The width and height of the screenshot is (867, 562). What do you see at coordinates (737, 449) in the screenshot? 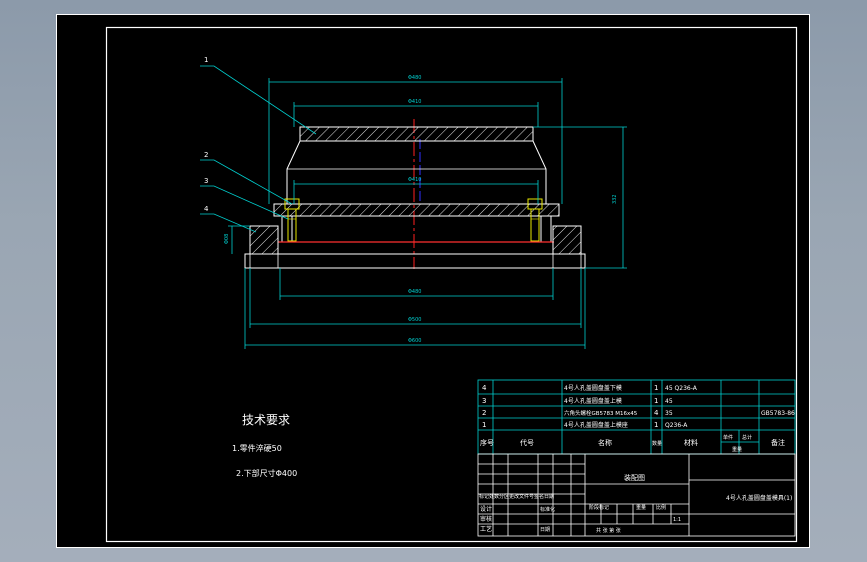
I see `bom-header-weight: 重量` at bounding box center [737, 449].